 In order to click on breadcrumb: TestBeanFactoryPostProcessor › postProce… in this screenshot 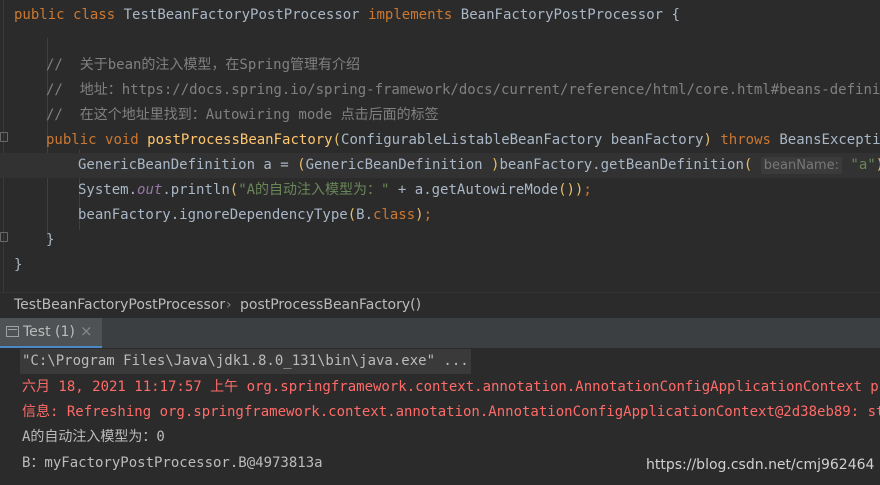, I will do `click(440, 305)`.